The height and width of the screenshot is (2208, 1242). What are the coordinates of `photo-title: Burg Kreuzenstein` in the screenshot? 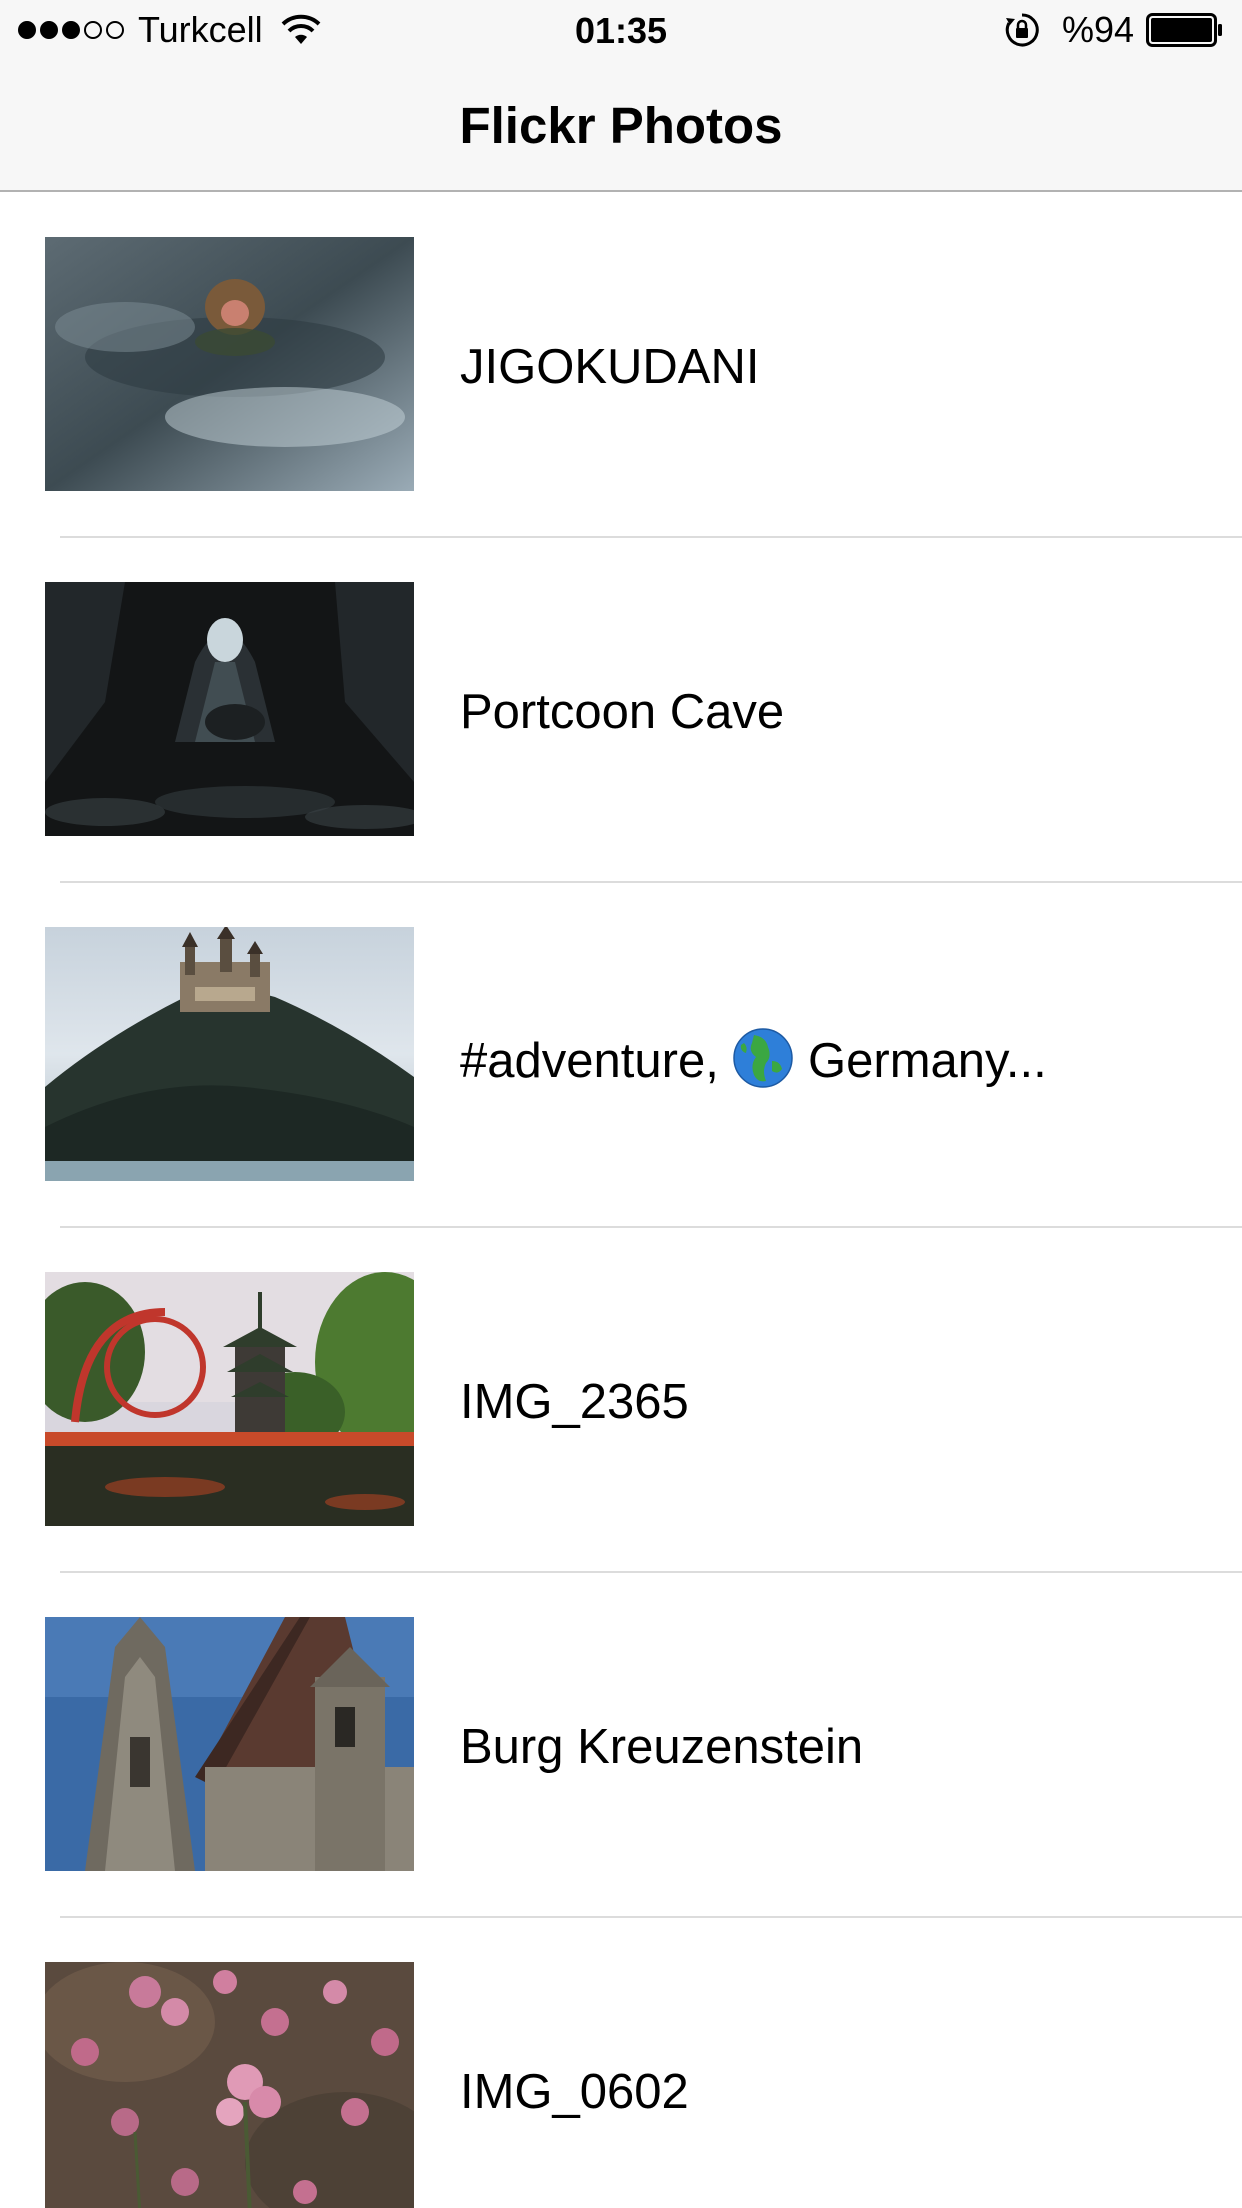 It's located at (662, 1747).